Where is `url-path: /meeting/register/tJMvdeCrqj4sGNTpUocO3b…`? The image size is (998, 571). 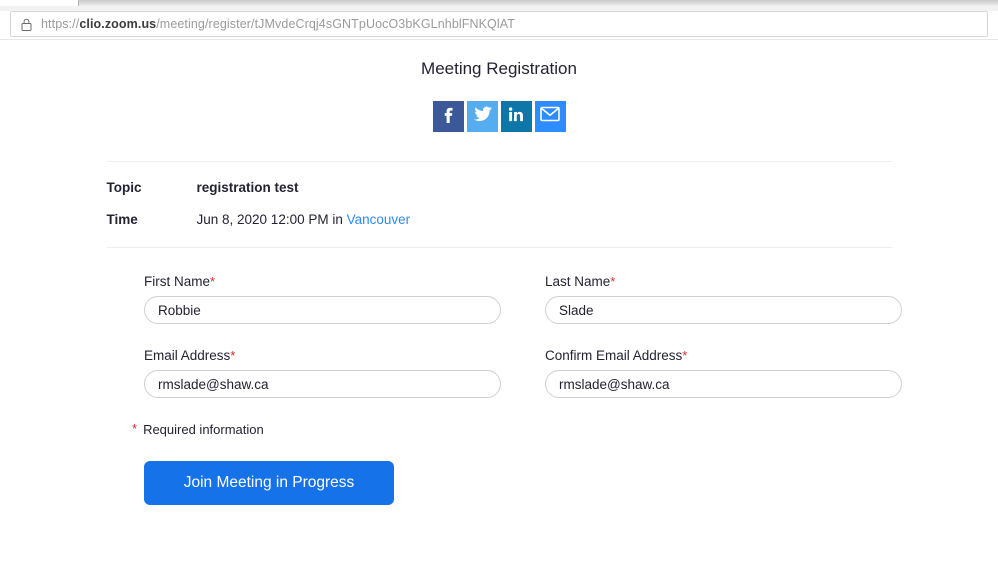 url-path: /meeting/register/tJMvdeCrqj4sGNTpUocO3b… is located at coordinates (335, 24).